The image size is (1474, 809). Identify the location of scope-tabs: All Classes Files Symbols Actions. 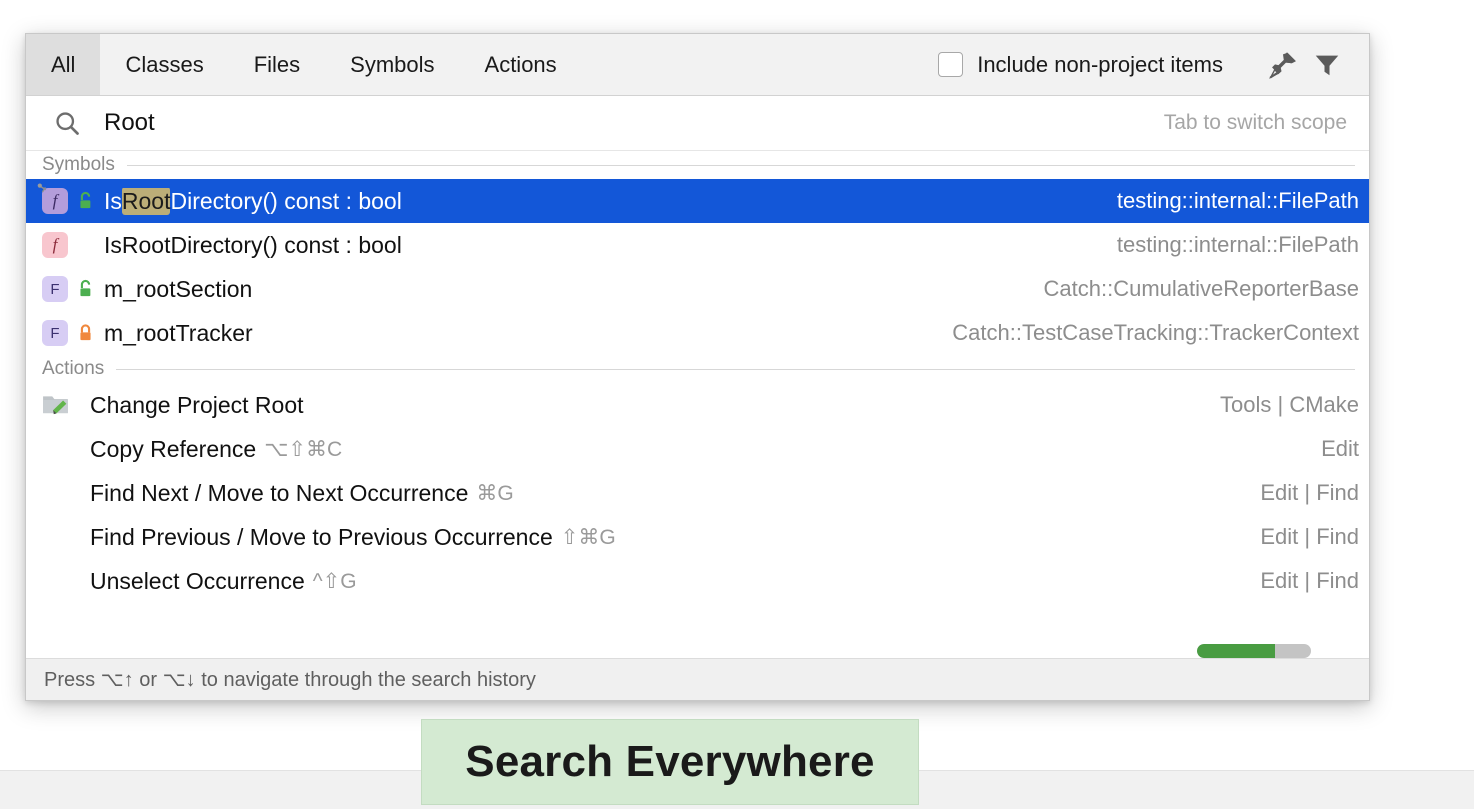
(304, 64).